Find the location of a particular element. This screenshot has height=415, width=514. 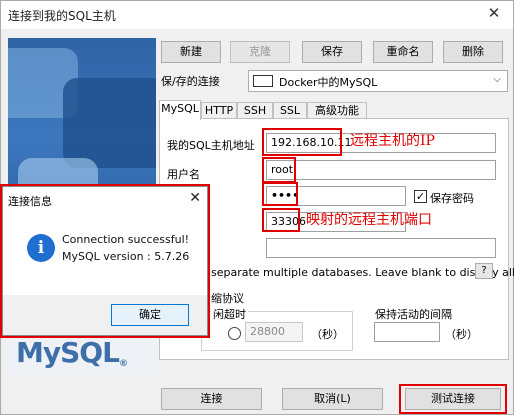

saved-connection-value: Docker中的MySQL is located at coordinates (328, 82).